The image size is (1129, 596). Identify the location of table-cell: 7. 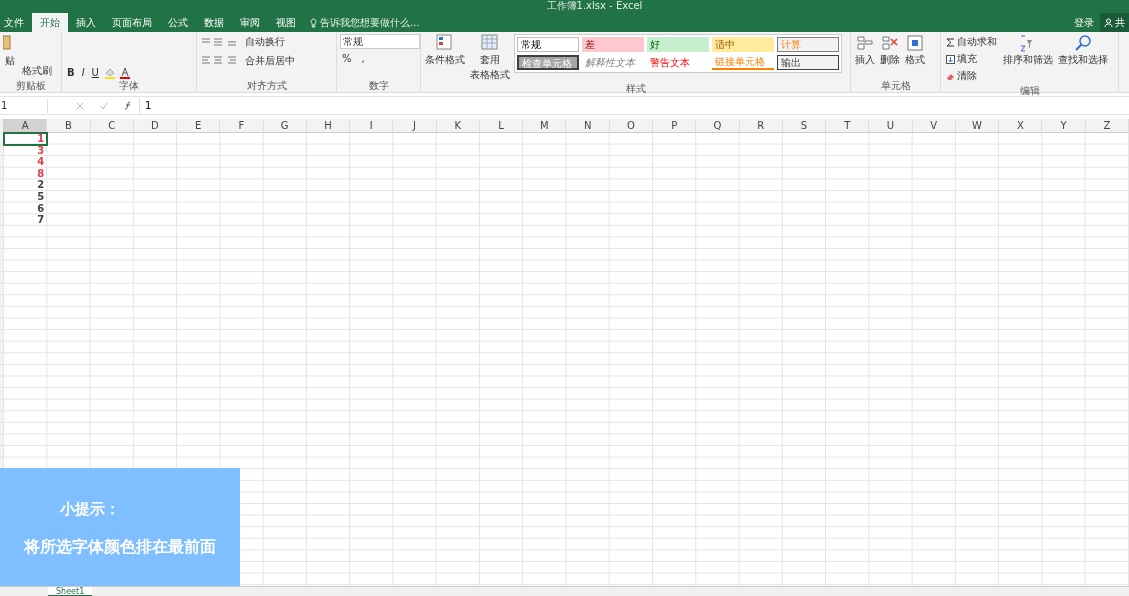
(26, 220).